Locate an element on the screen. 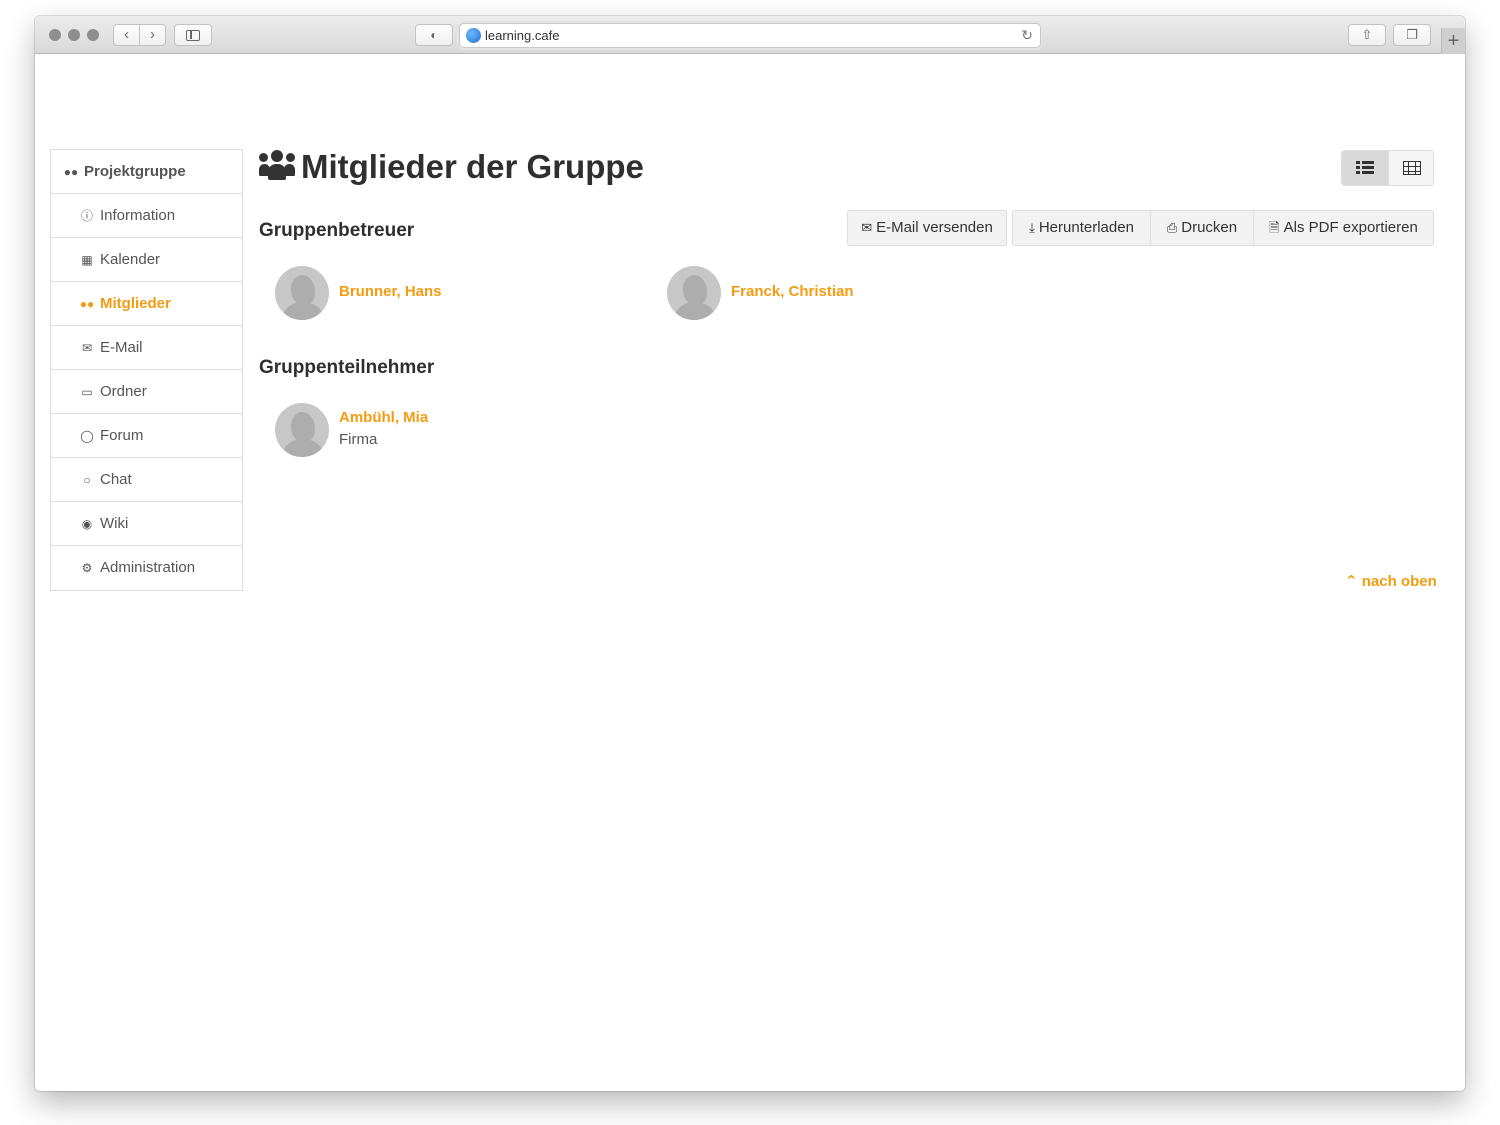  member-name-link: Ambühl, Mia is located at coordinates (383, 417).